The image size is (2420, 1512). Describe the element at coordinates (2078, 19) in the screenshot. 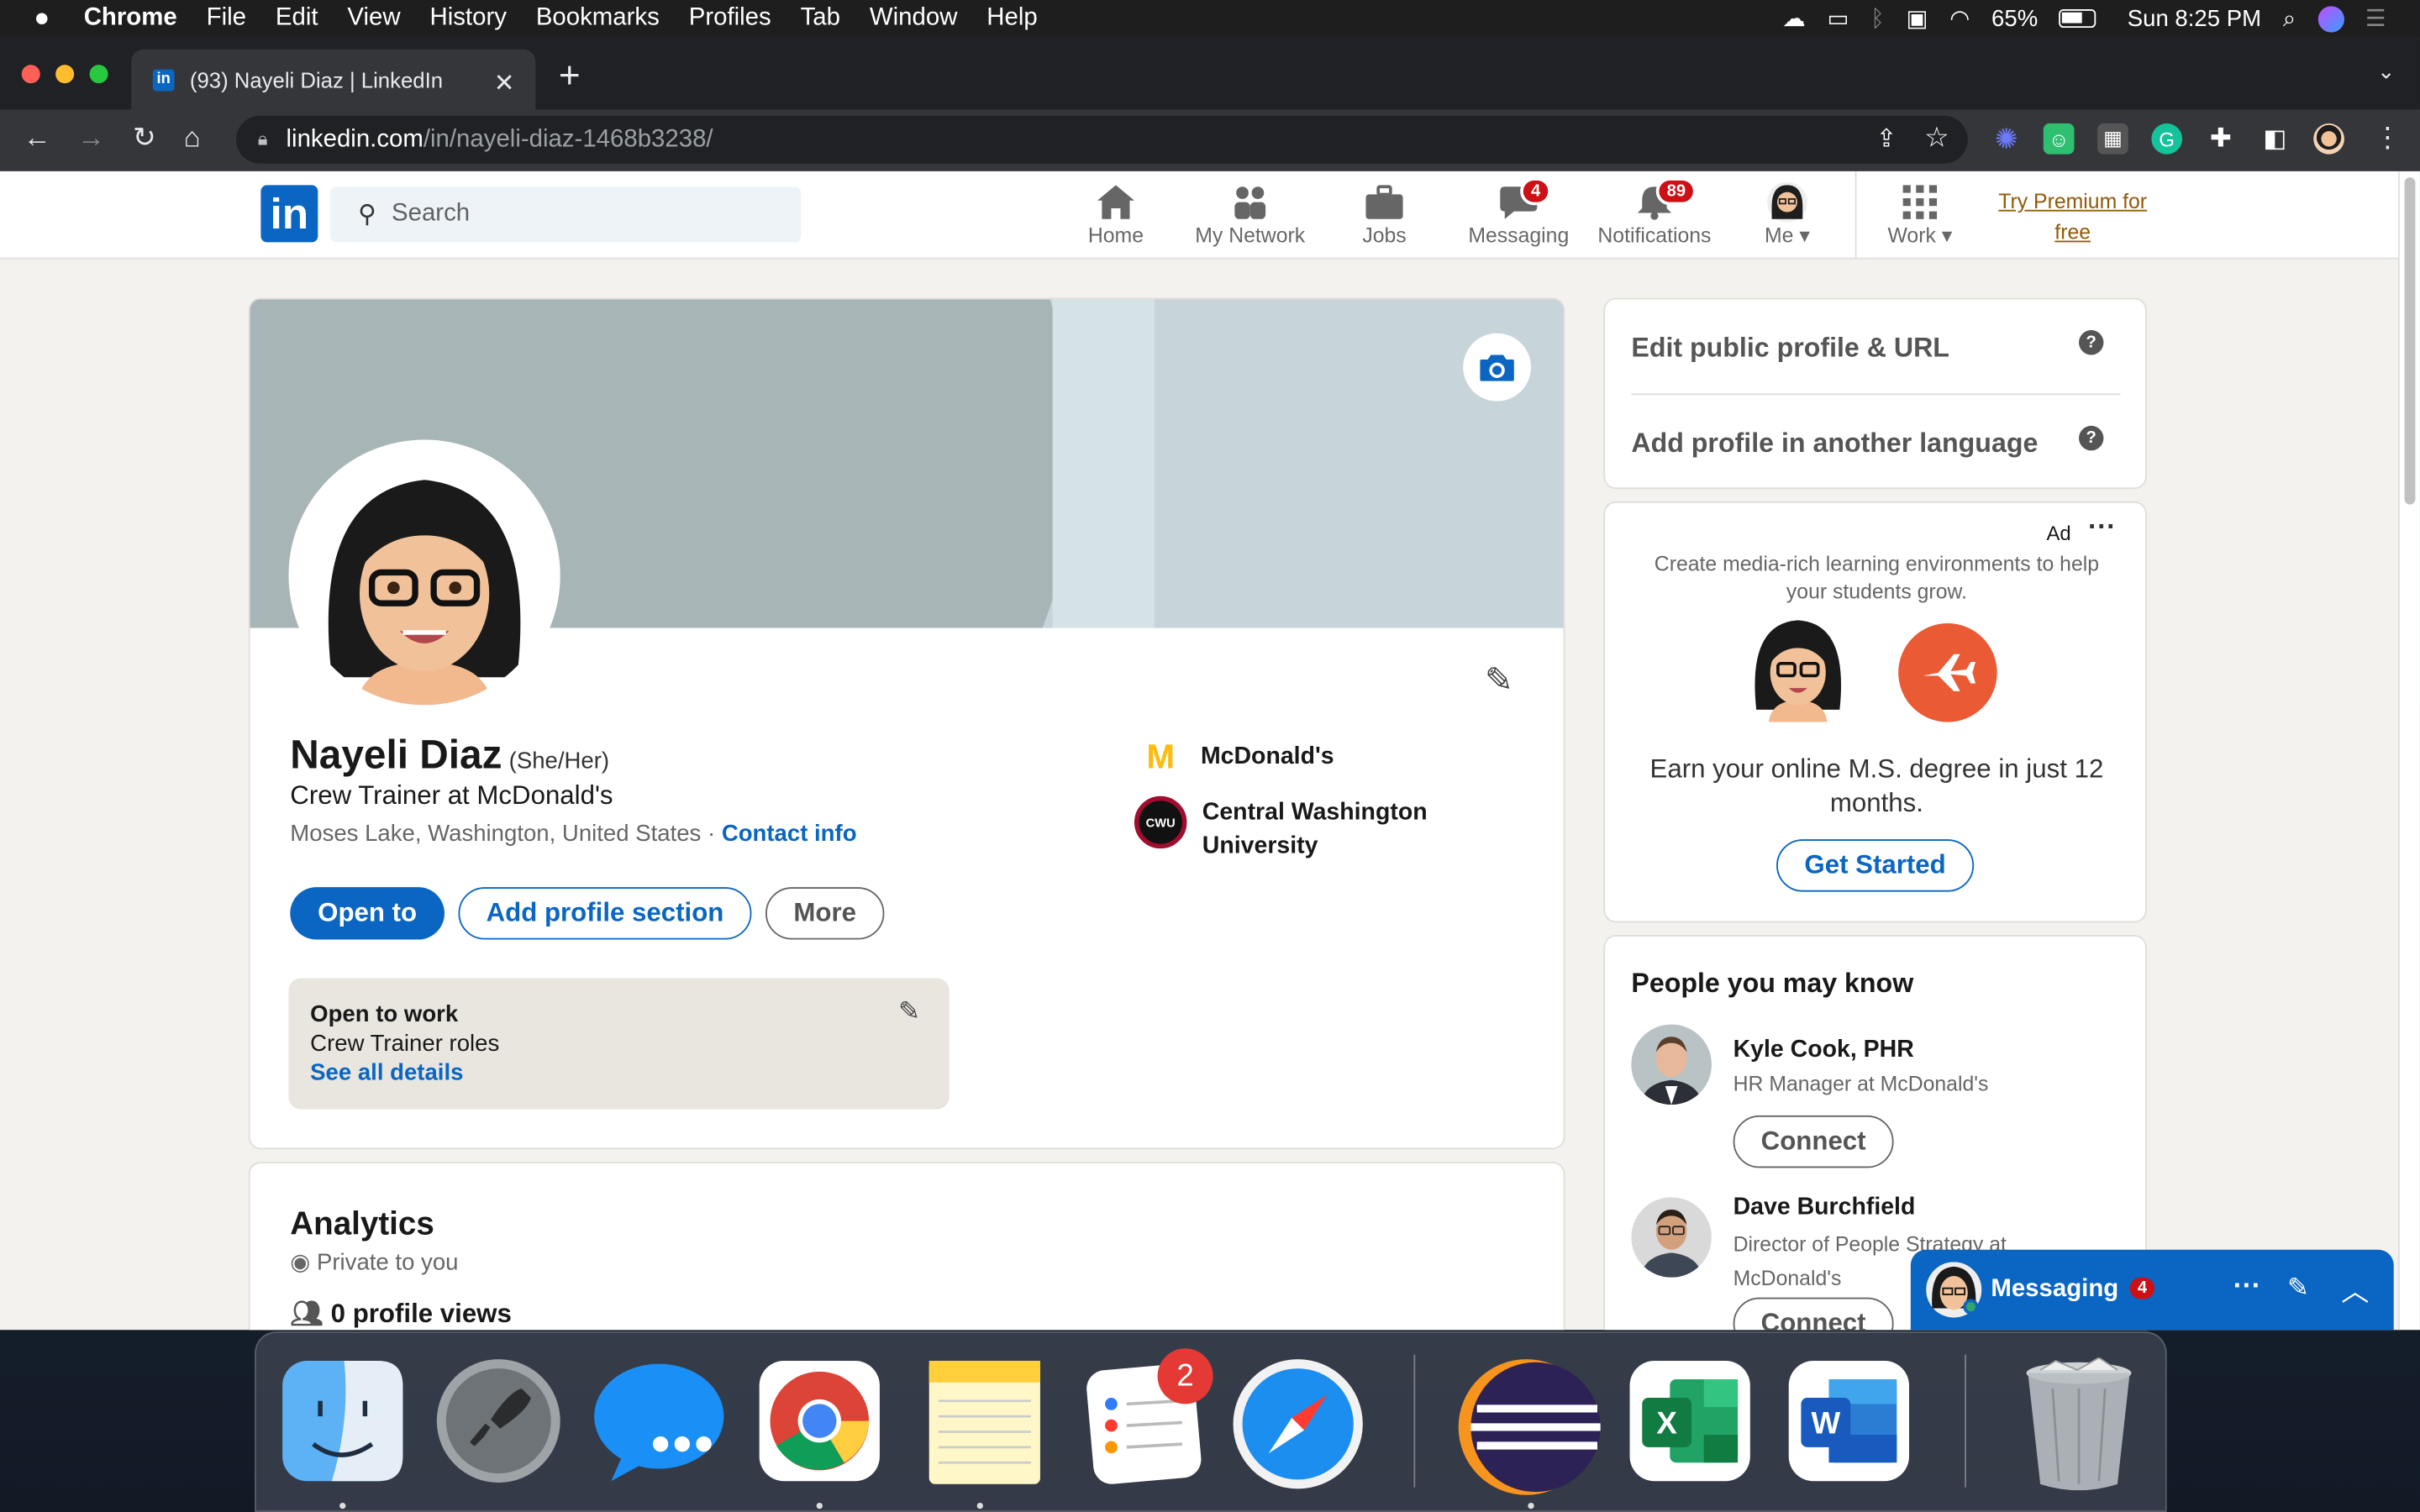

I see `battery-icon` at that location.